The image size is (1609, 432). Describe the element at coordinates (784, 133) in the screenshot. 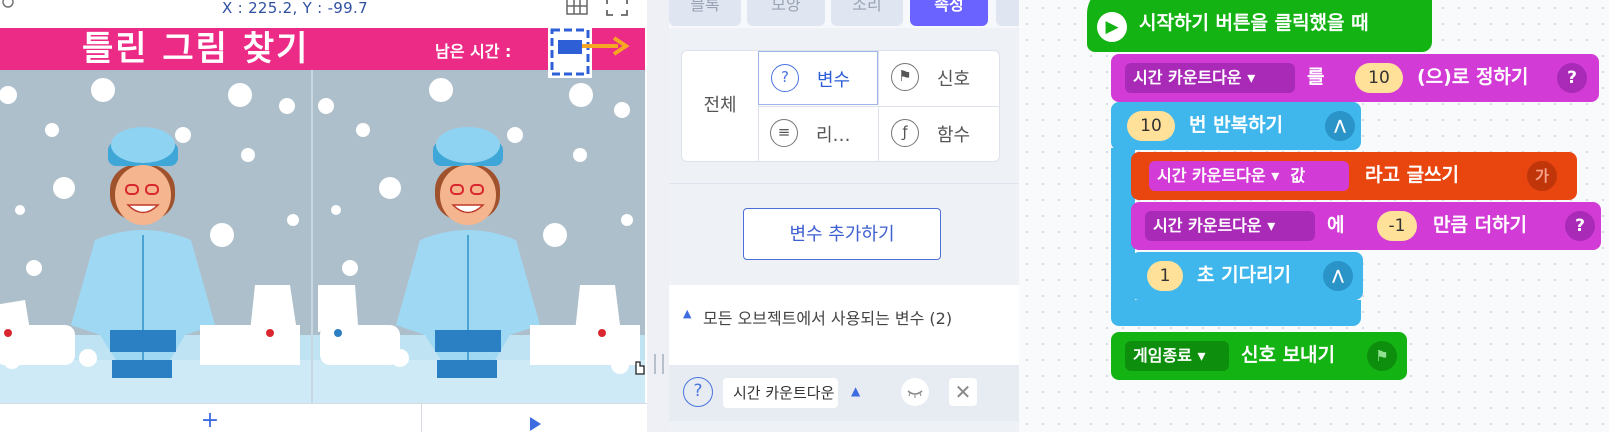

I see `list-icon: ≡` at that location.